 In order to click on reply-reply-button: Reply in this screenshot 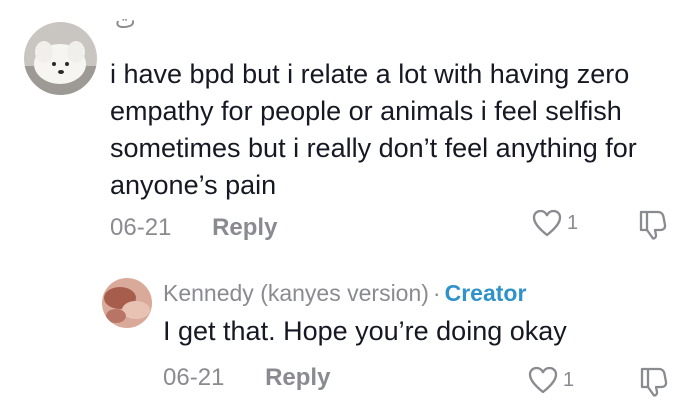, I will do `click(297, 377)`.